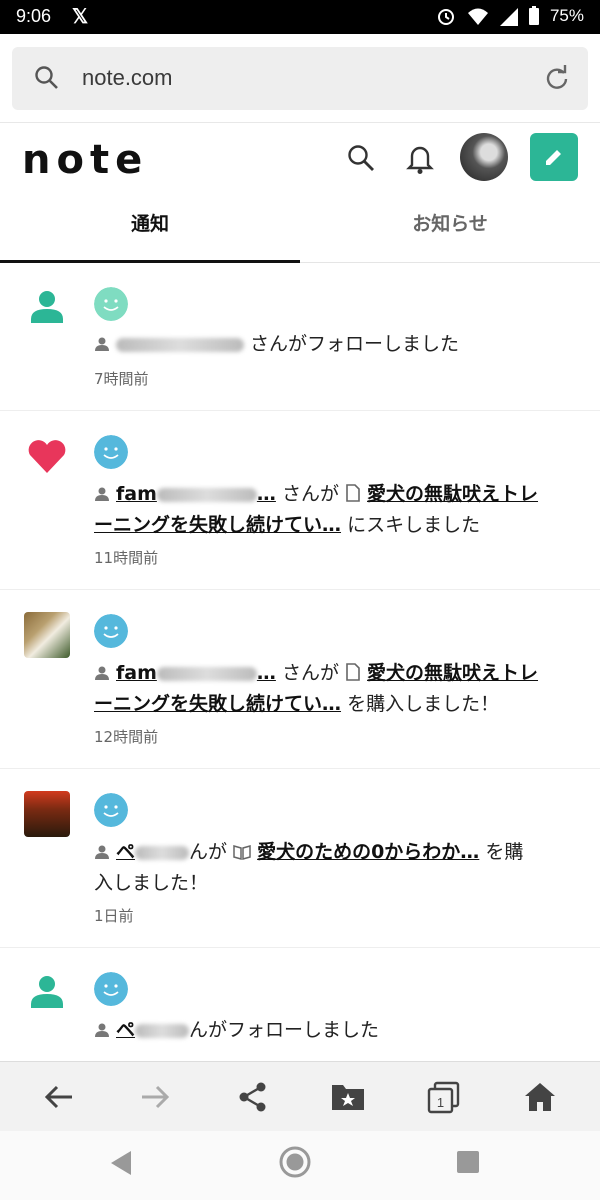 The width and height of the screenshot is (600, 1200). I want to click on notification-action: さんがフォローしました, so click(355, 344).